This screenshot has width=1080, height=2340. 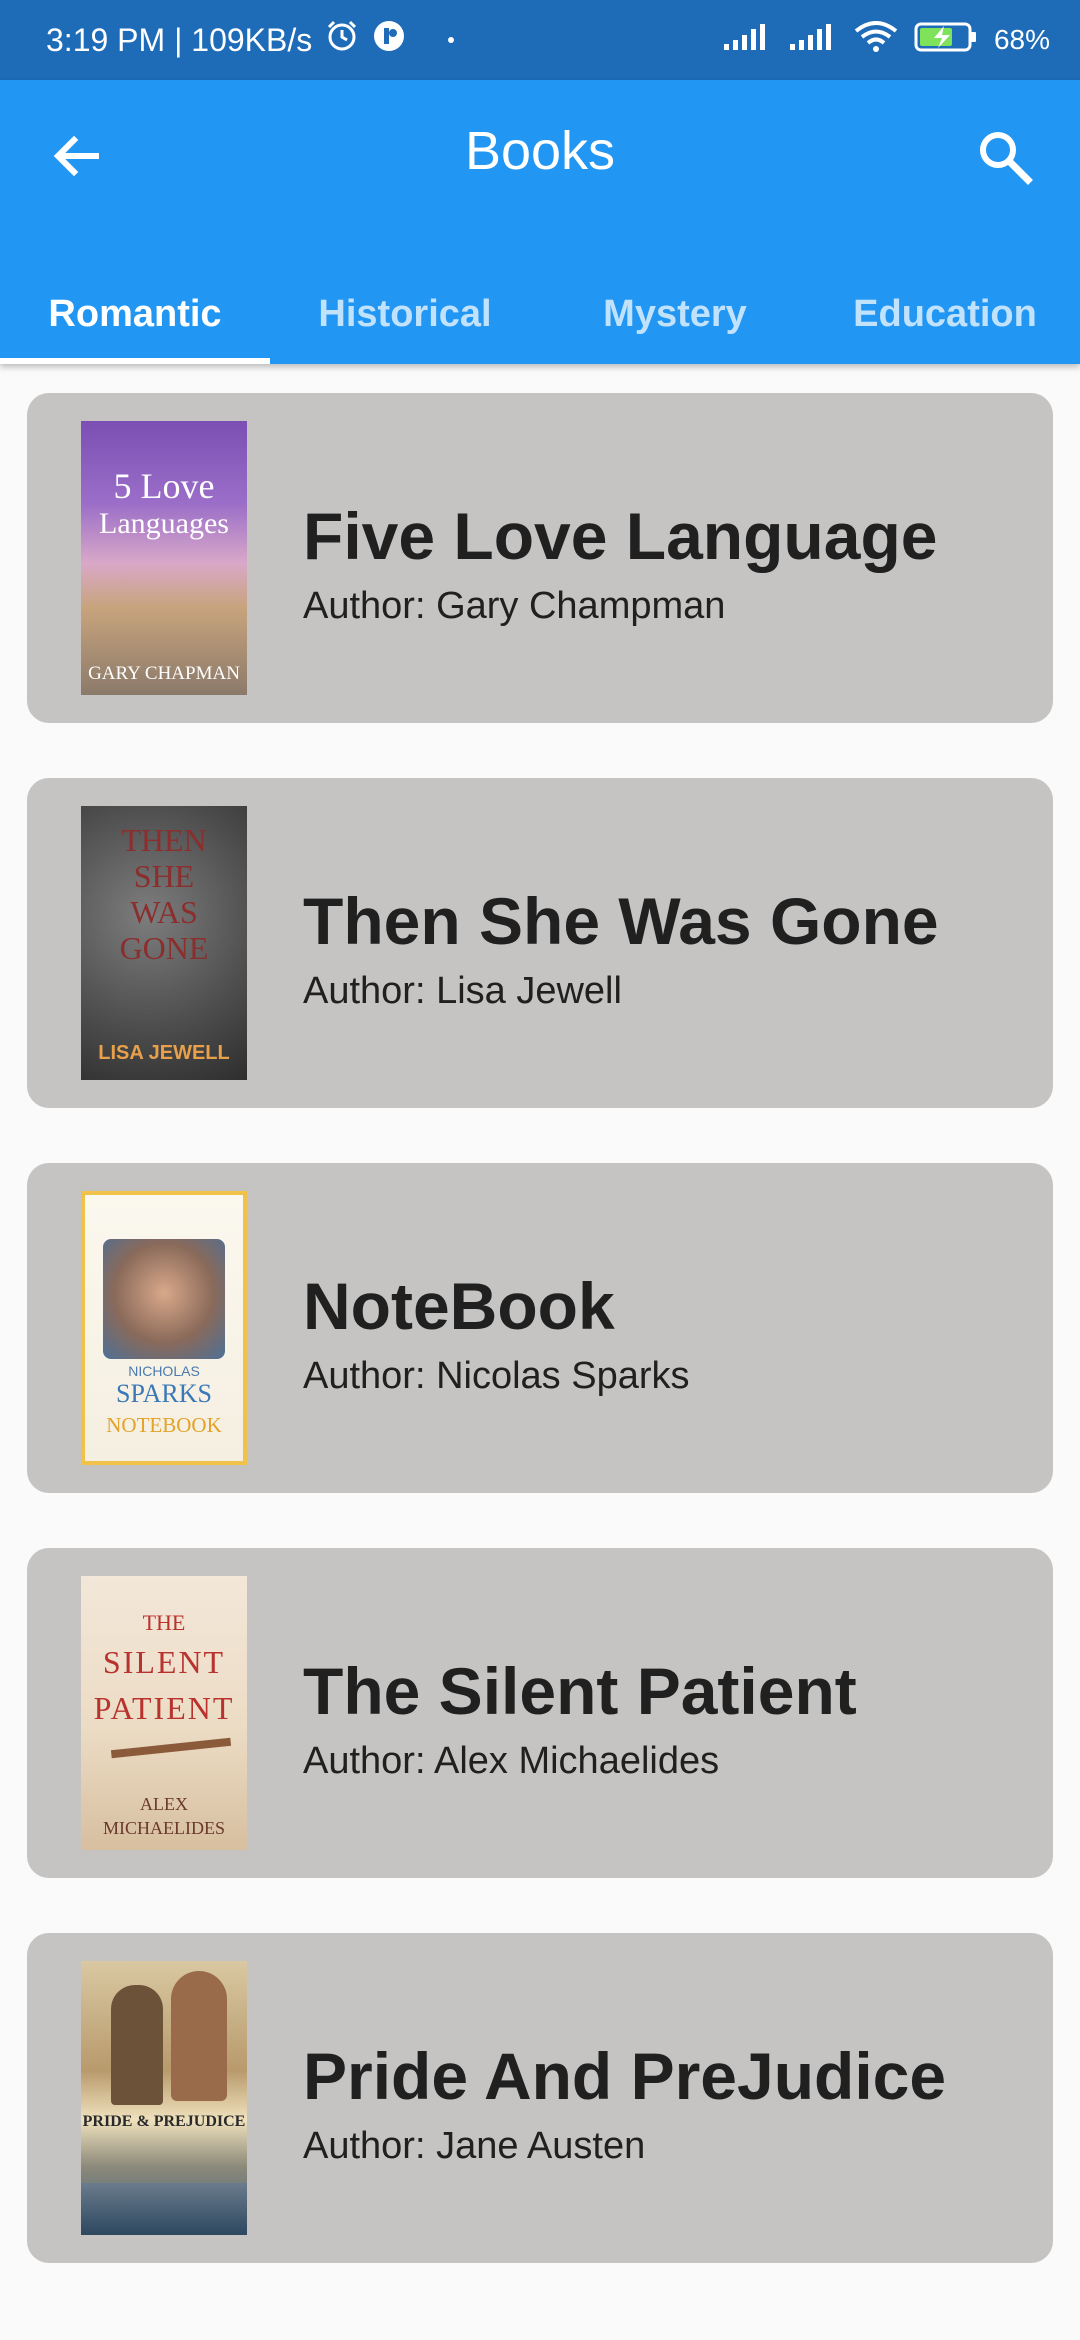 I want to click on cover-text: SILENT, so click(x=164, y=1662).